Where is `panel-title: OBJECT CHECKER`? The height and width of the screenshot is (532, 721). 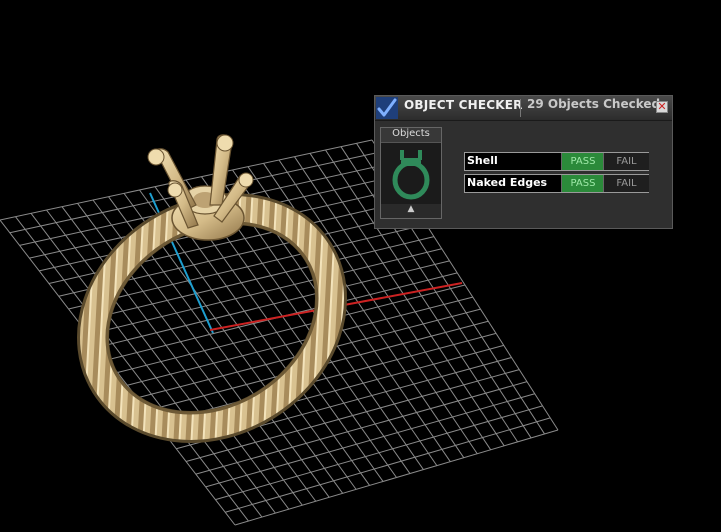
panel-title: OBJECT CHECKER is located at coordinates (463, 105).